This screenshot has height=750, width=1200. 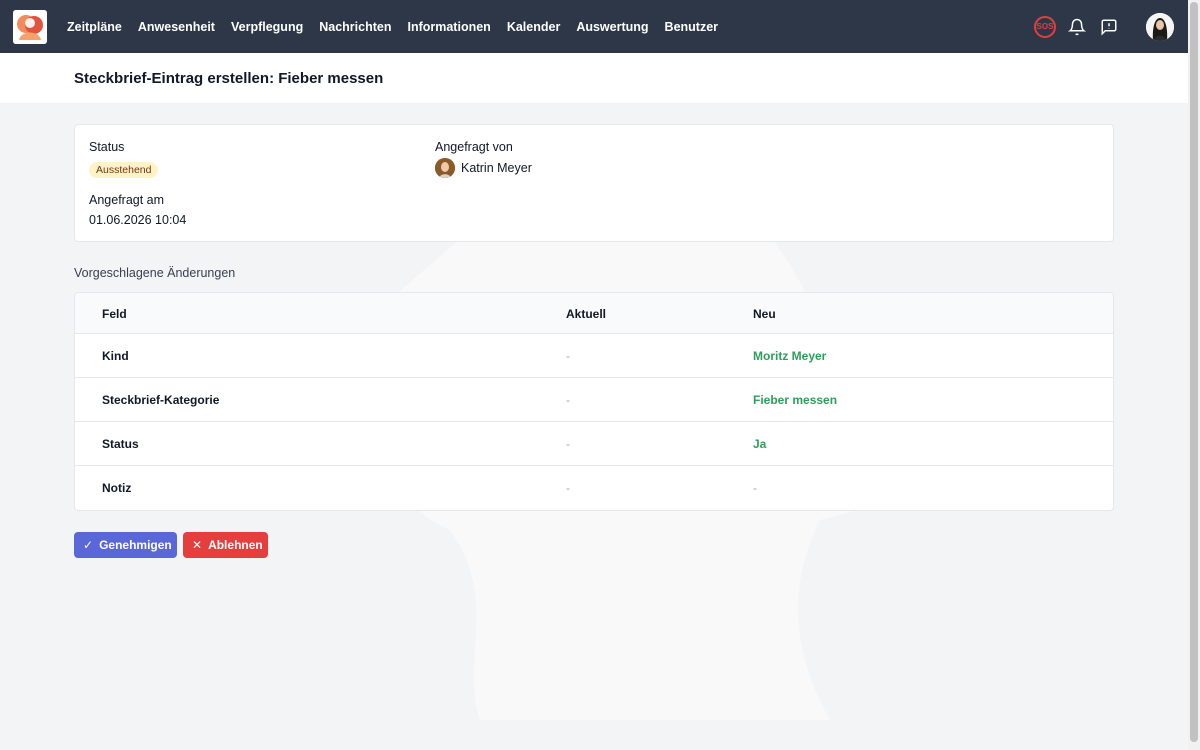 I want to click on row-new: Fieber messen, so click(x=795, y=400).